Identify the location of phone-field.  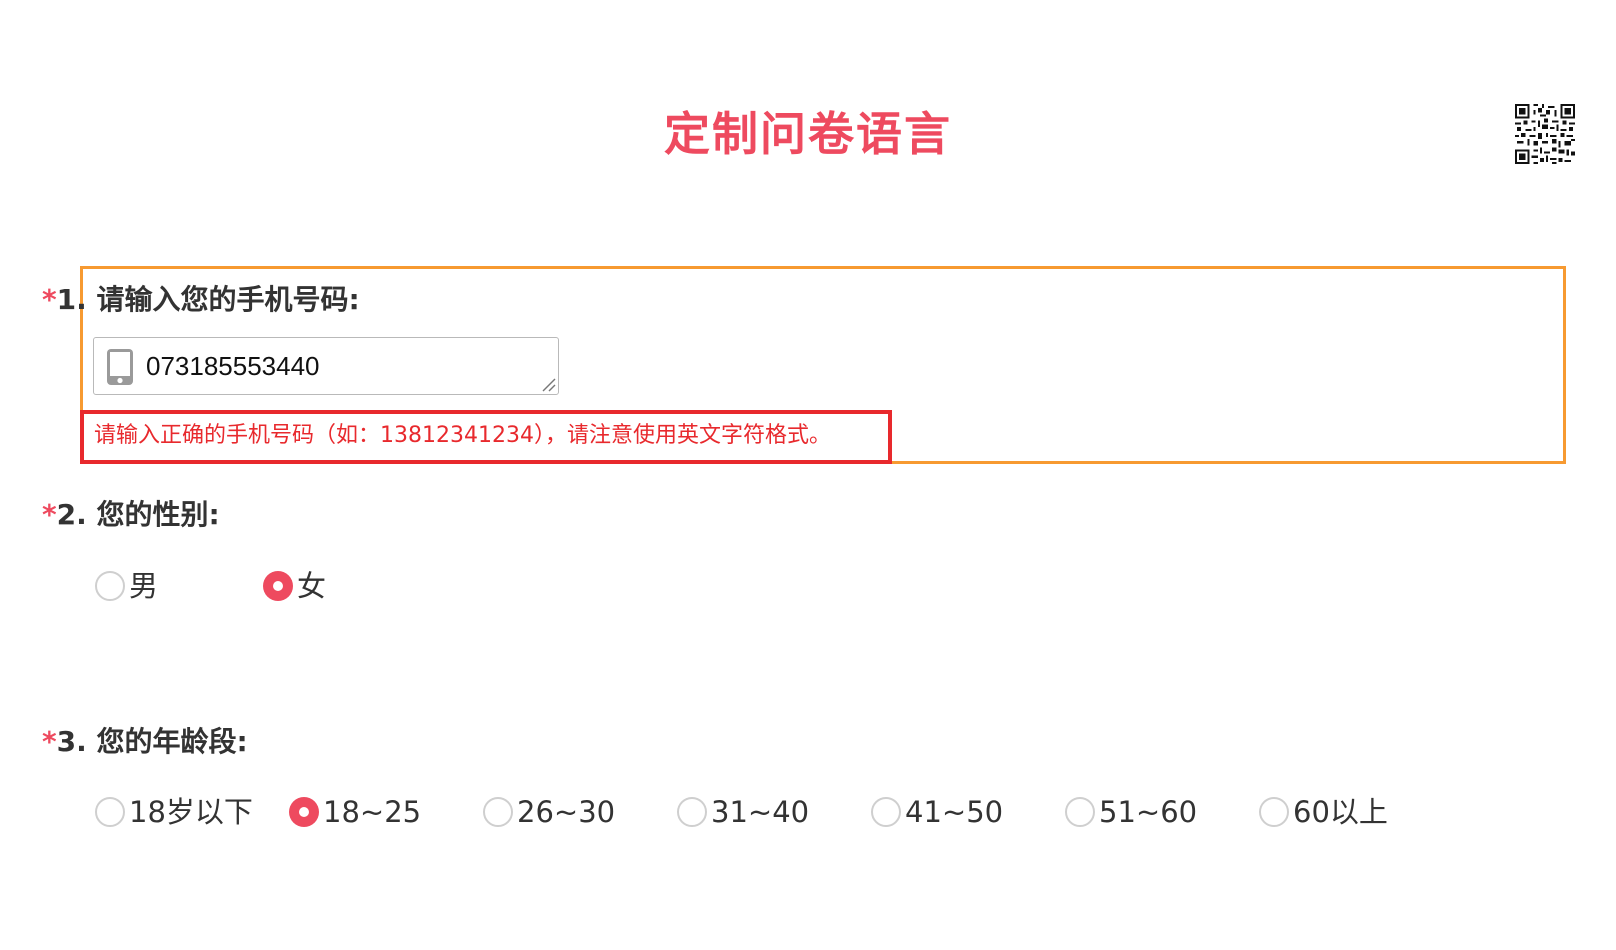
(326, 366).